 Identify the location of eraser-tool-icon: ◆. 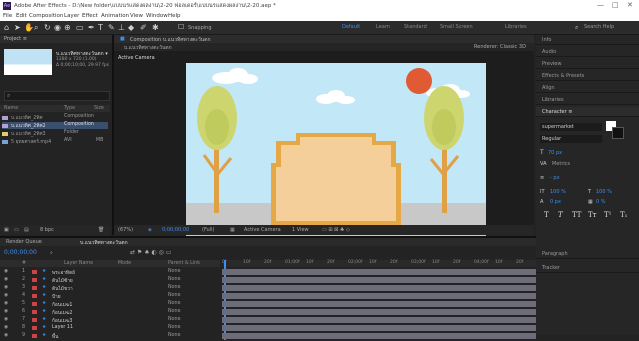
(131, 27).